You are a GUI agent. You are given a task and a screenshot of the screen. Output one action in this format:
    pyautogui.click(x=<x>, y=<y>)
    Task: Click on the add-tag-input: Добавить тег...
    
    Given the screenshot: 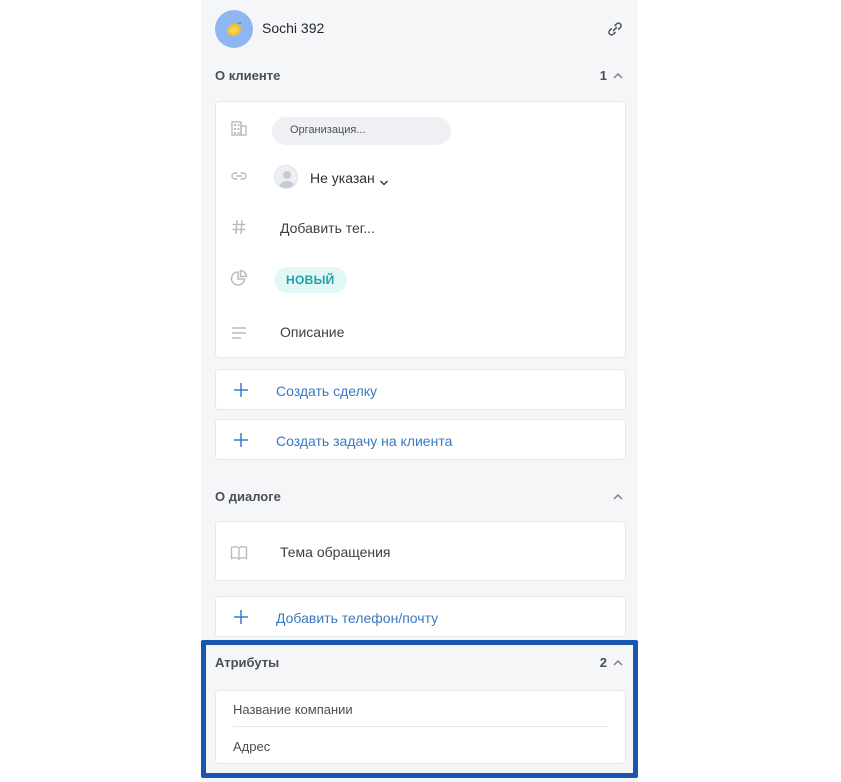 What is the action you would take?
    pyautogui.click(x=327, y=228)
    